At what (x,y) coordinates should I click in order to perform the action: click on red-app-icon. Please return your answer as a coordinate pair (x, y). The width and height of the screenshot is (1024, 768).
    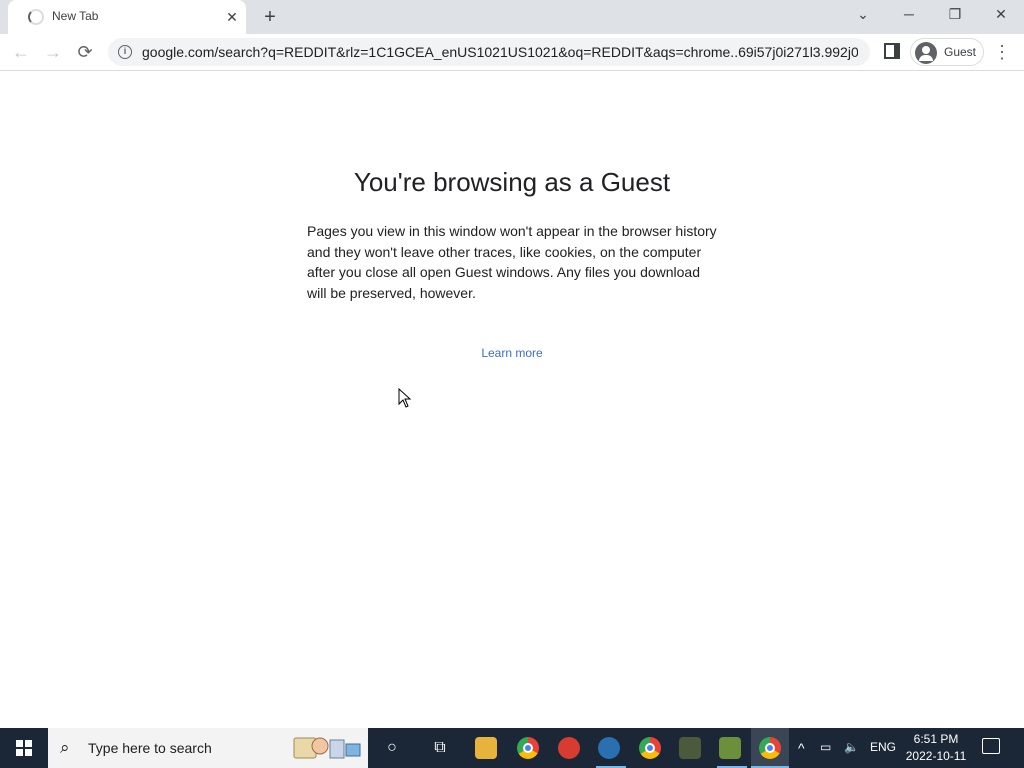
    Looking at the image, I should click on (569, 748).